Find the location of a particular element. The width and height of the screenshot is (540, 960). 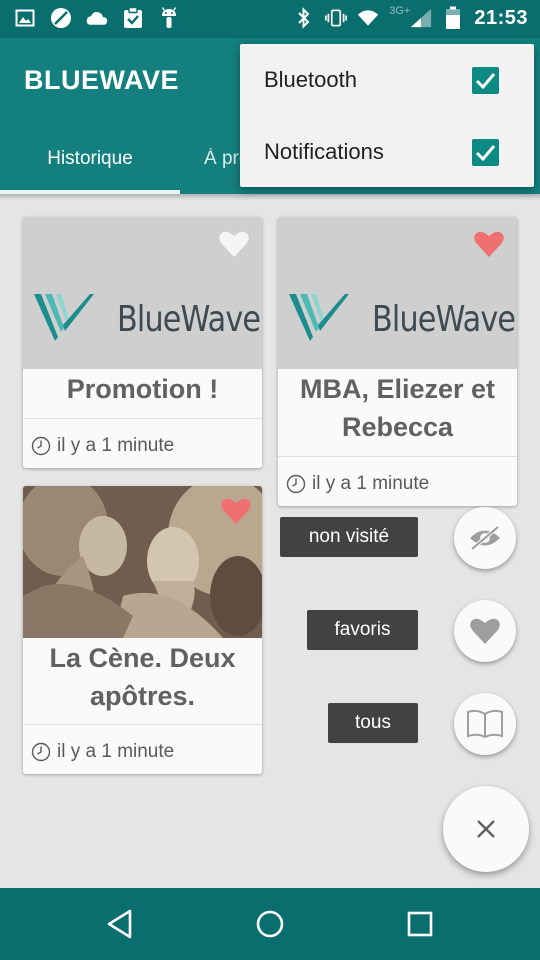

android-icon is located at coordinates (169, 18).